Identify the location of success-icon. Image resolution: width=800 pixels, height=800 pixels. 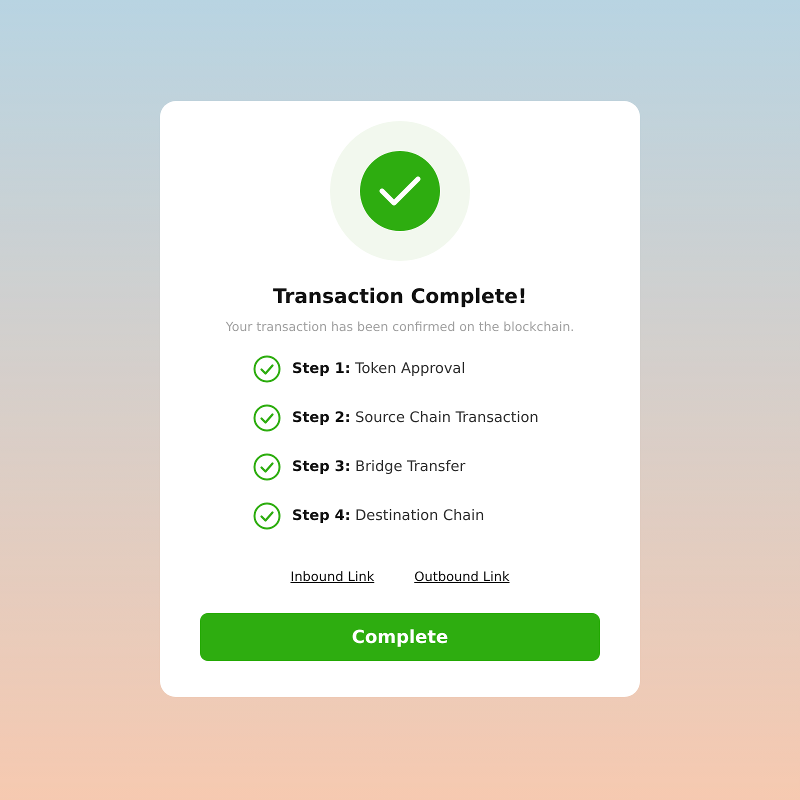
(400, 191).